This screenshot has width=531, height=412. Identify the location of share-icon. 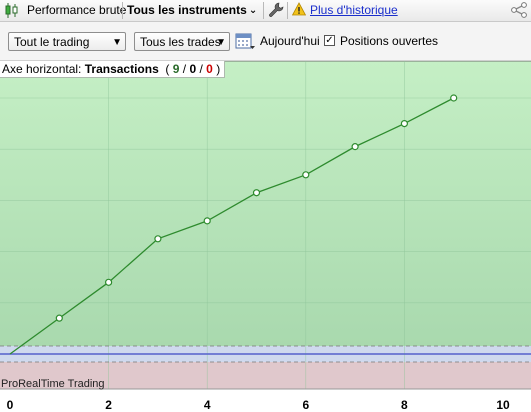
(519, 12).